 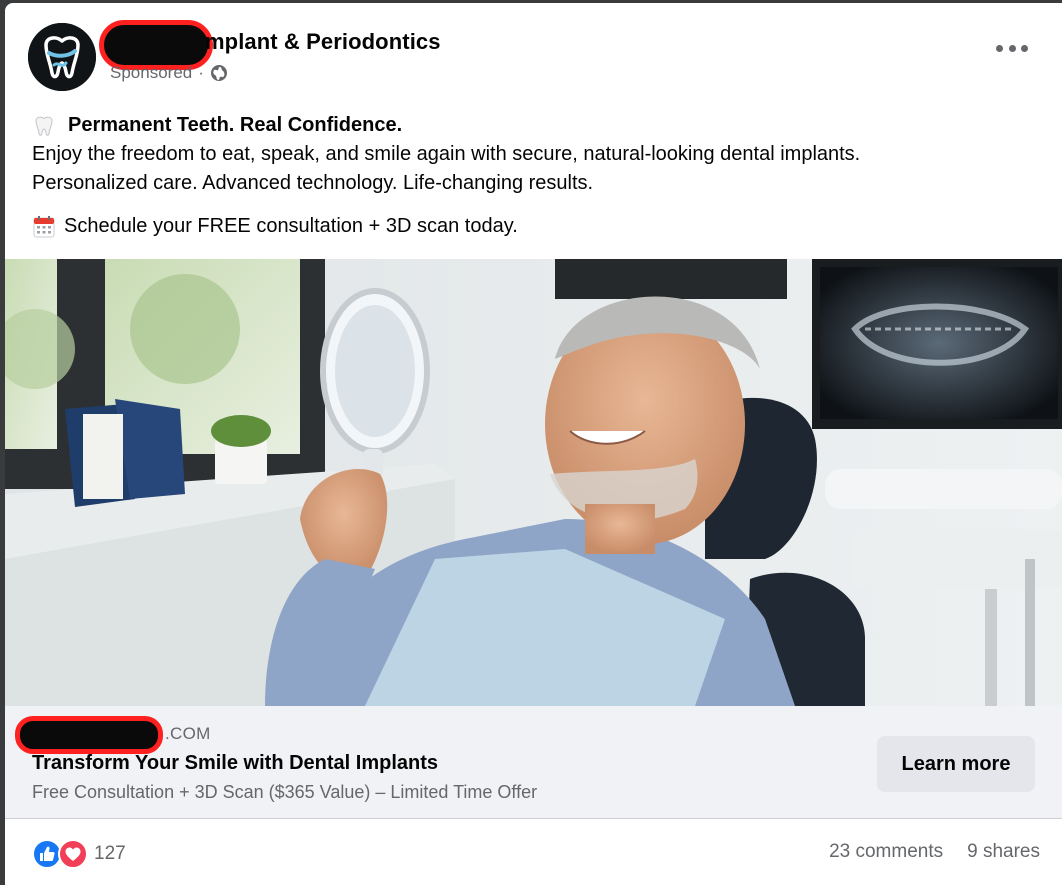 I want to click on engagement-bar: 127 23 comments 9 shares, so click(x=533, y=851).